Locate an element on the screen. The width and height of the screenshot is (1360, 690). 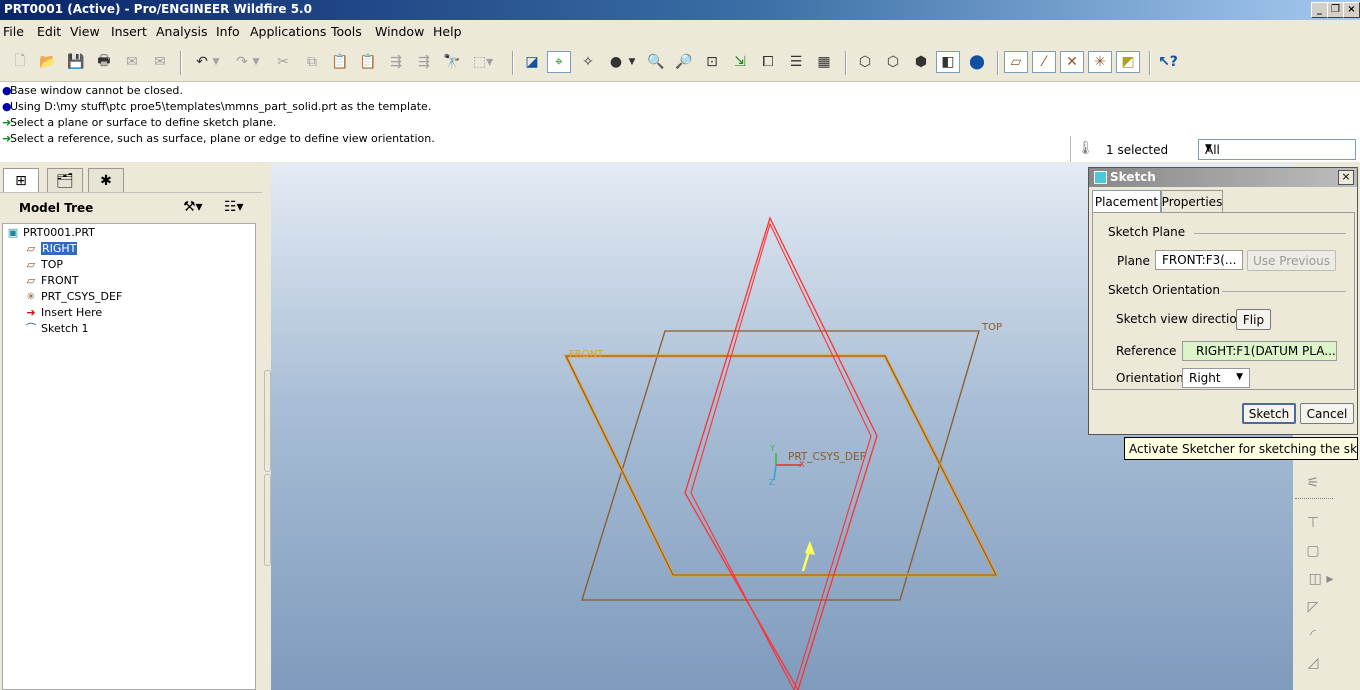
rib-icon: ◫ ▸ is located at coordinates (1321, 579).